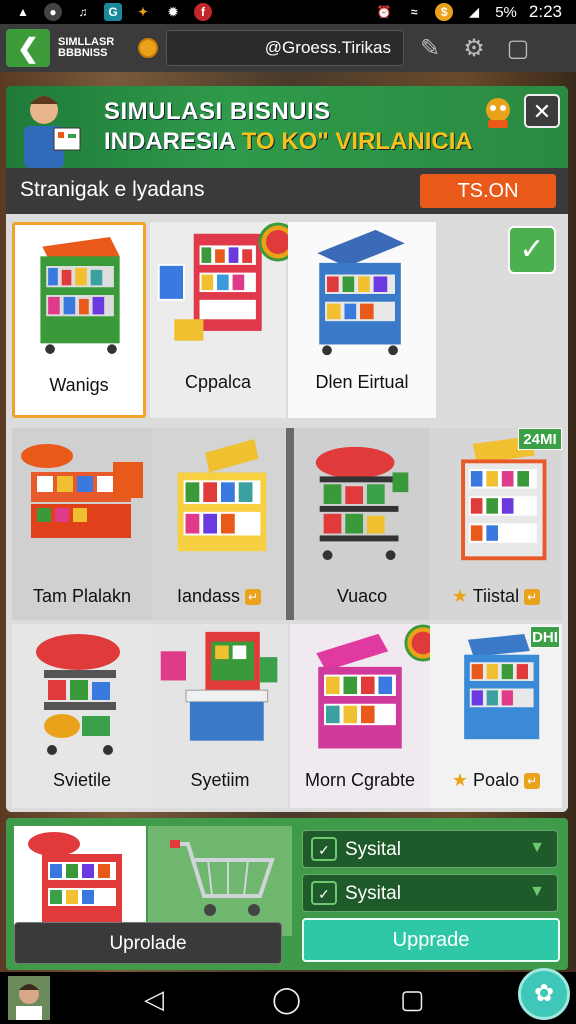  I want to click on game-icon: ✦, so click(143, 12).